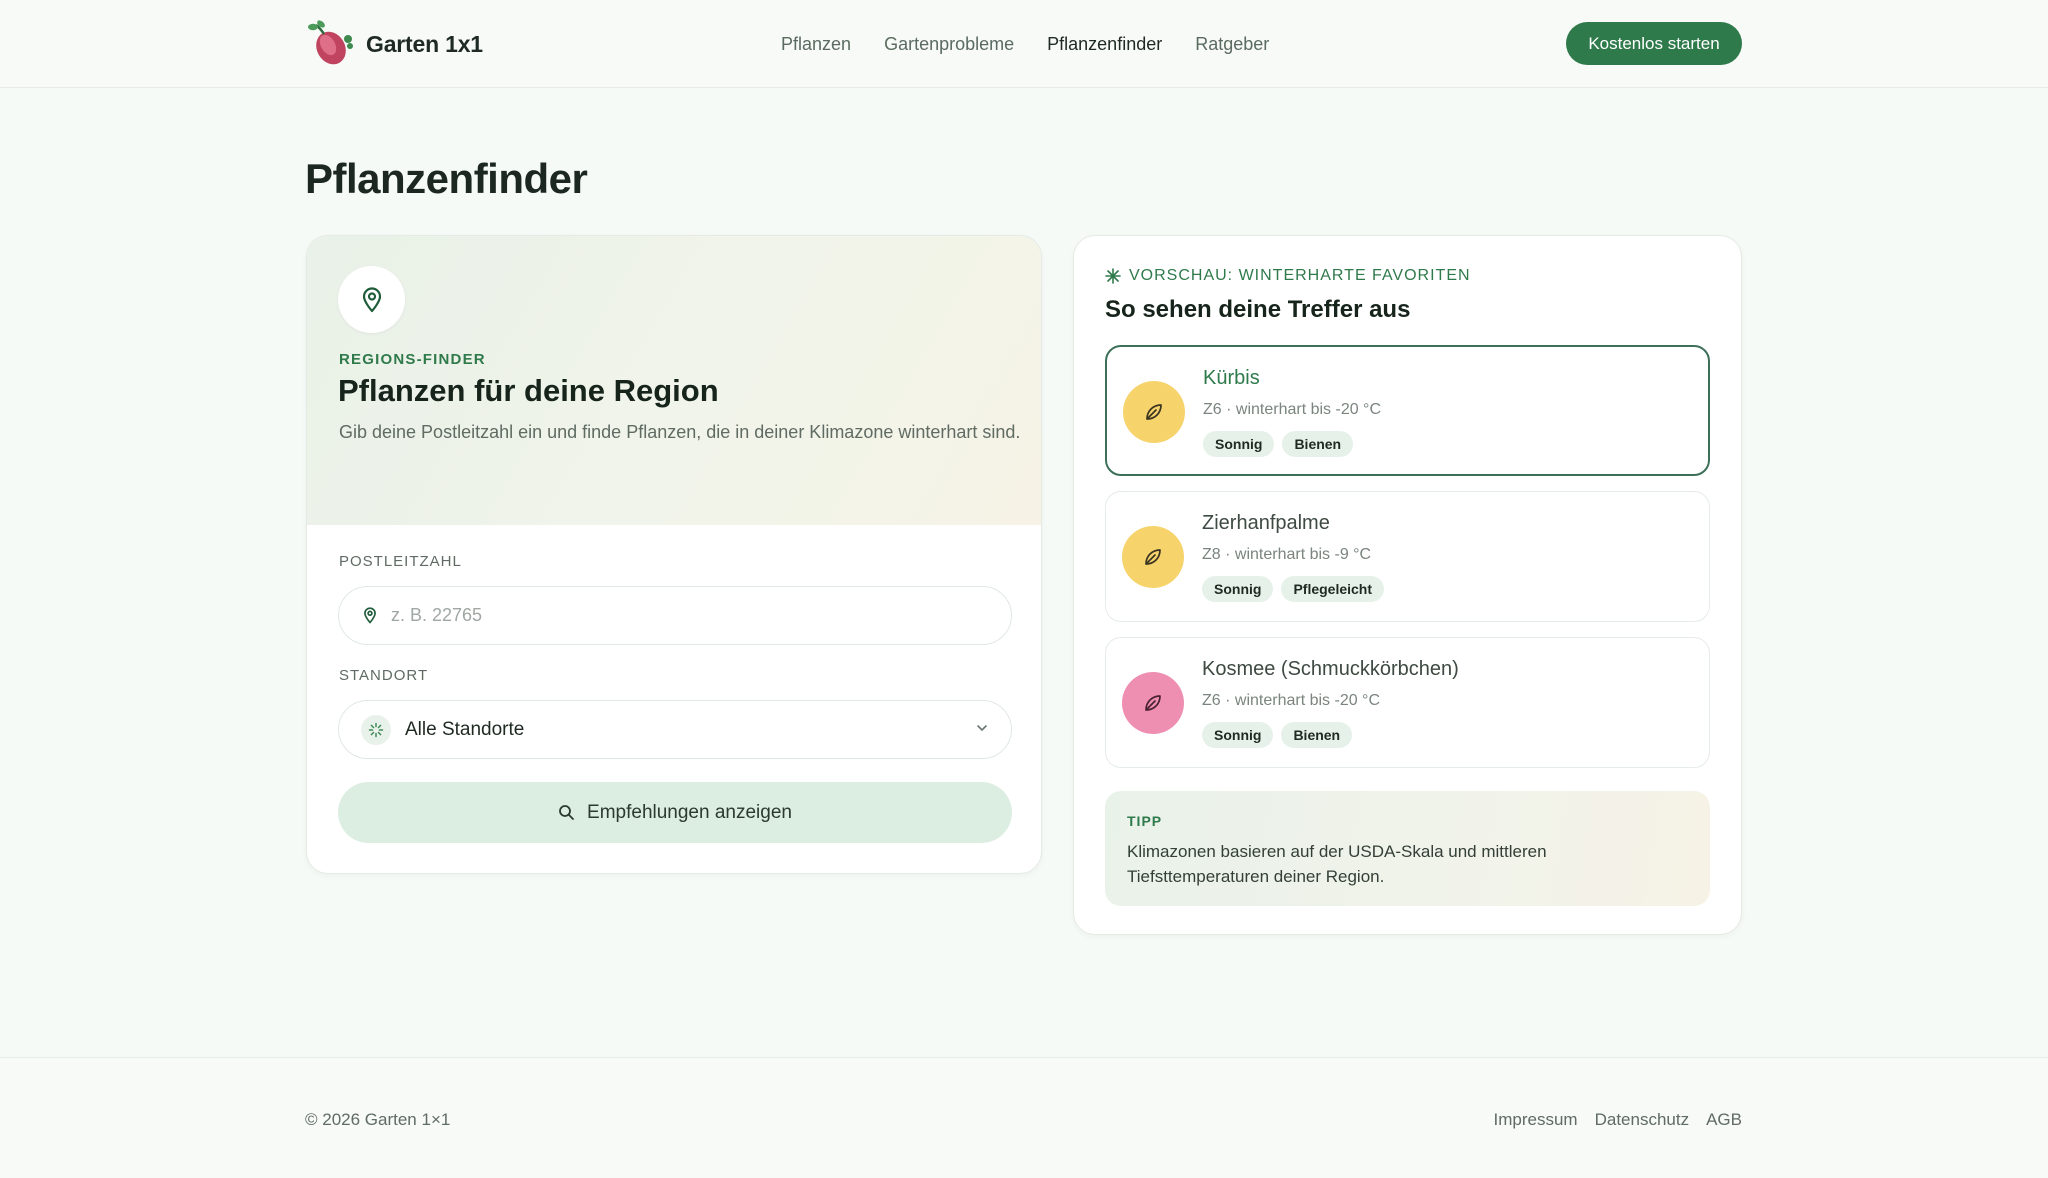 The height and width of the screenshot is (1178, 2048). What do you see at coordinates (816, 44) in the screenshot?
I see `nav-link-pflanzen: Pflanzen` at bounding box center [816, 44].